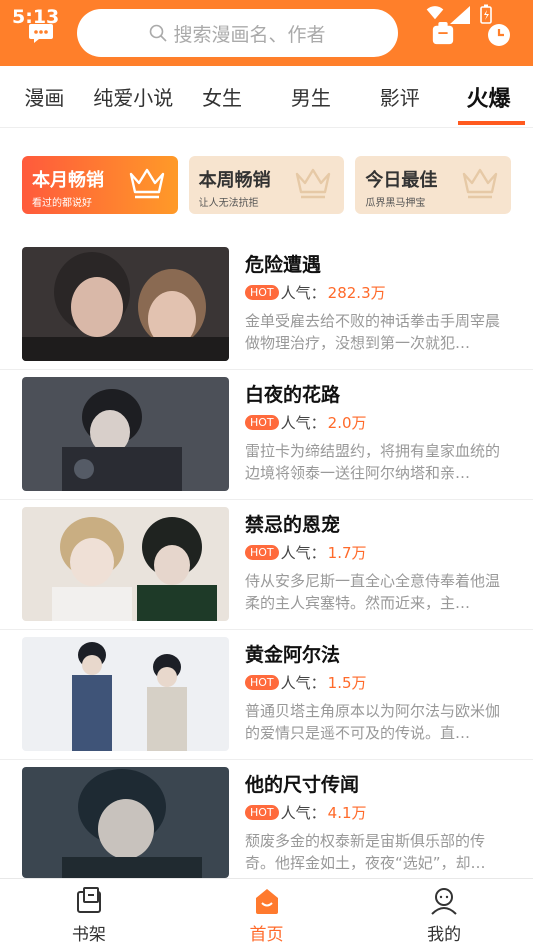  I want to click on nav-home: 首页, so click(267, 913).